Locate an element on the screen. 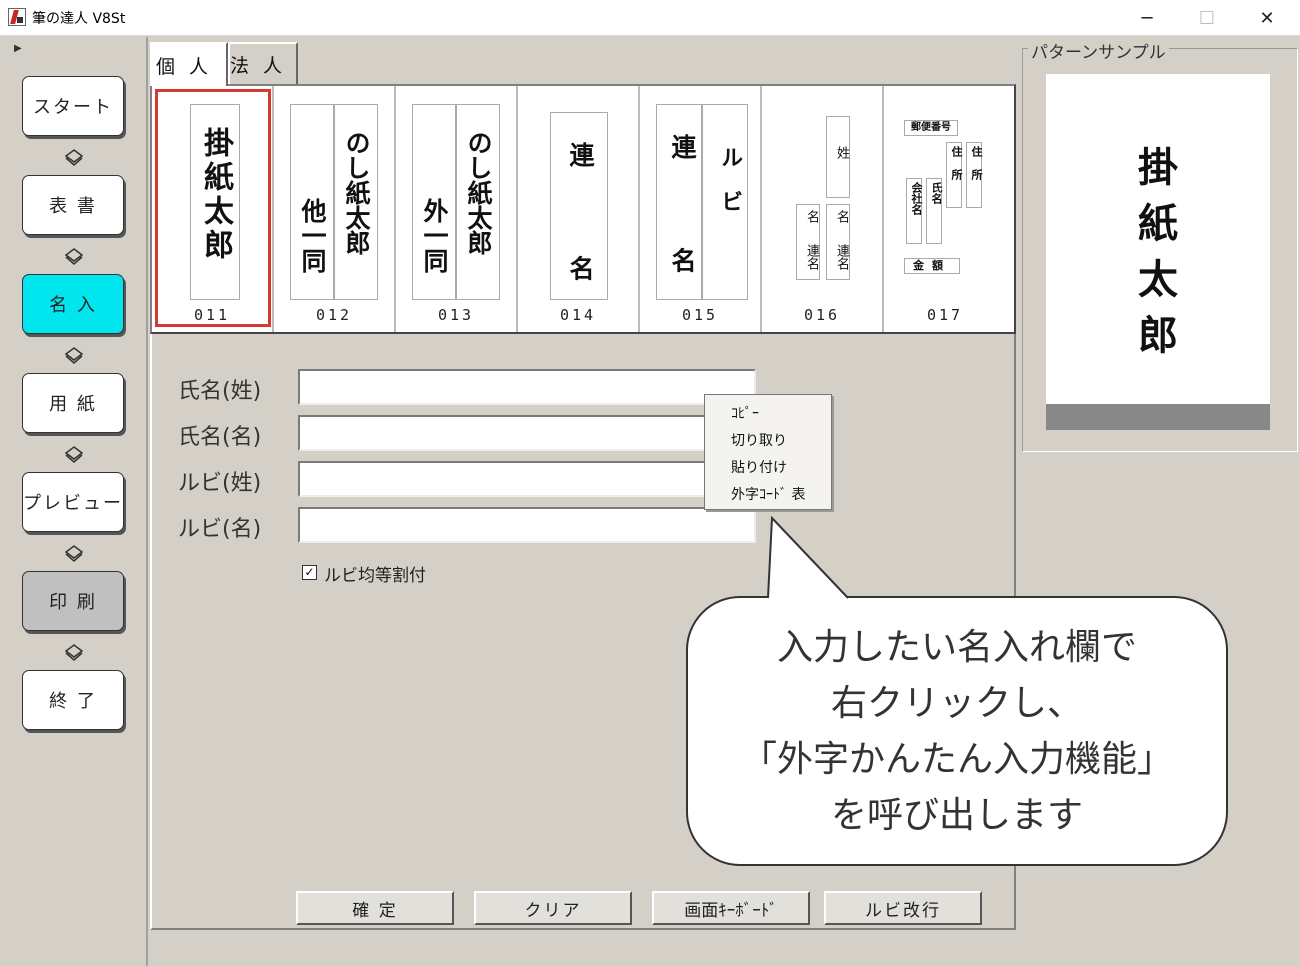 The image size is (1300, 966). callout-line: 右クリックし、 is located at coordinates (956, 703).